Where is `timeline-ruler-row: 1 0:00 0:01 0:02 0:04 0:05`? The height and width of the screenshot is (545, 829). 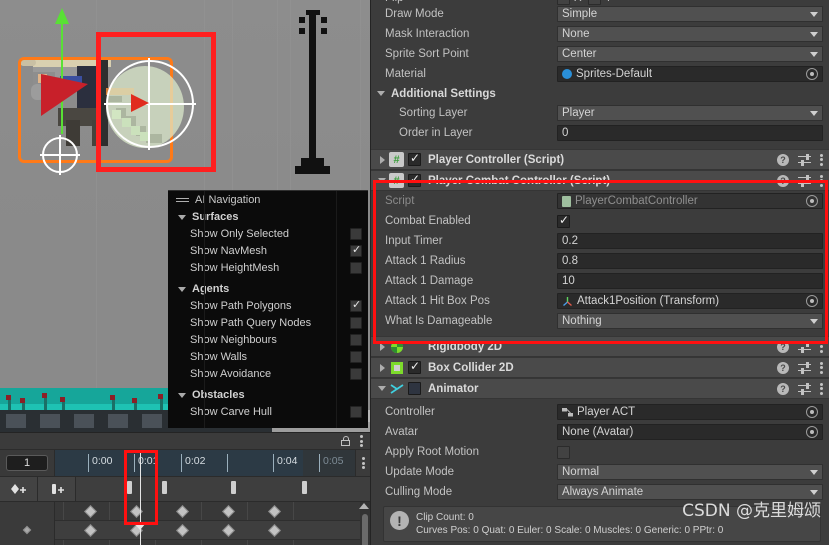 timeline-ruler-row: 1 0:00 0:01 0:02 0:04 0:05 is located at coordinates (185, 463).